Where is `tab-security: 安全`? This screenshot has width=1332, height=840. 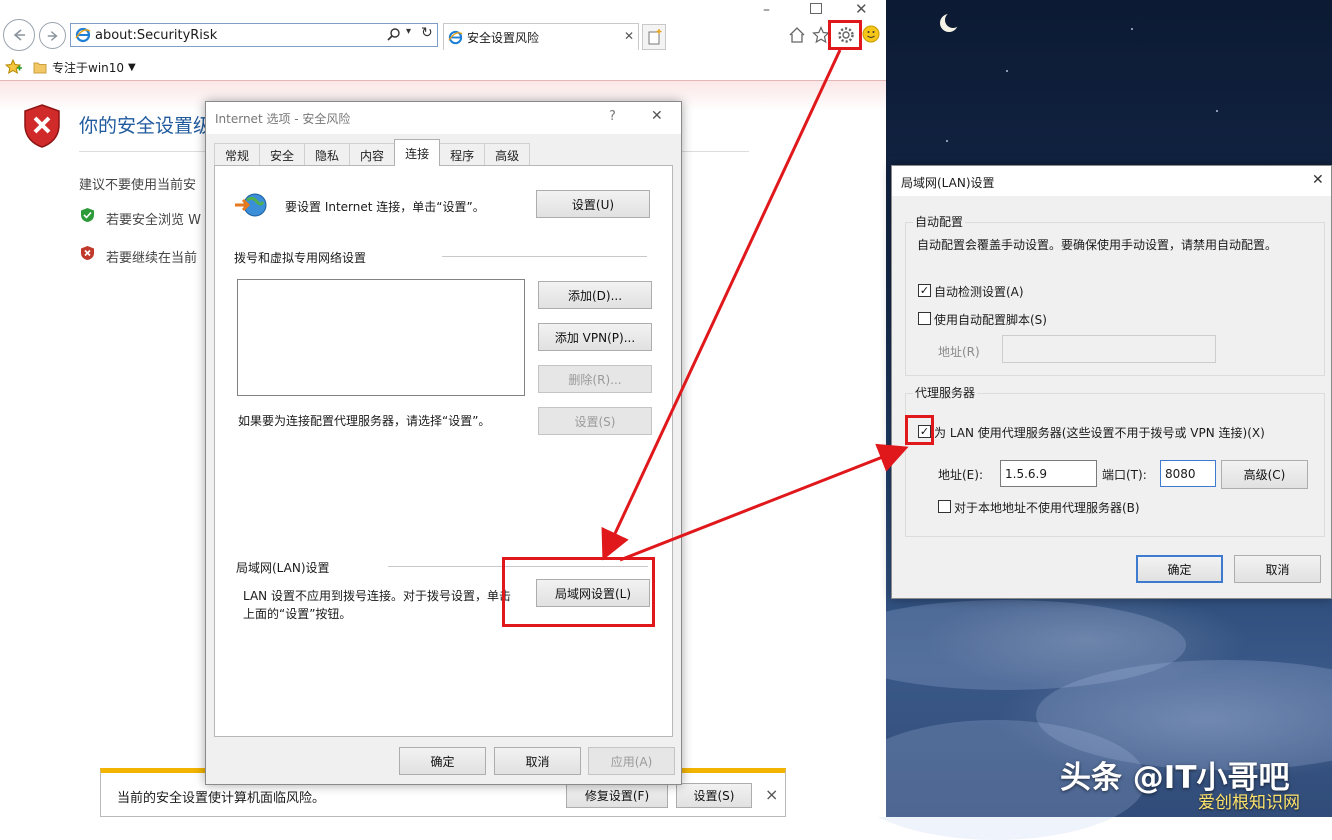
tab-security: 安全 is located at coordinates (282, 154).